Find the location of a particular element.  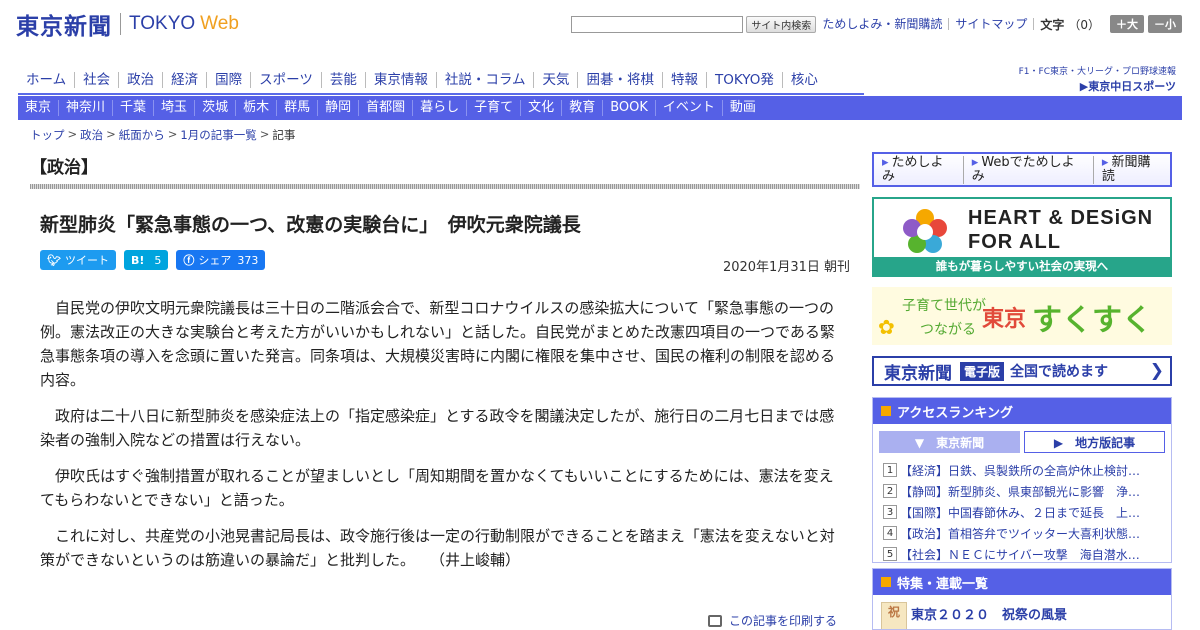

main-nav-item: 芸能 is located at coordinates (344, 80).